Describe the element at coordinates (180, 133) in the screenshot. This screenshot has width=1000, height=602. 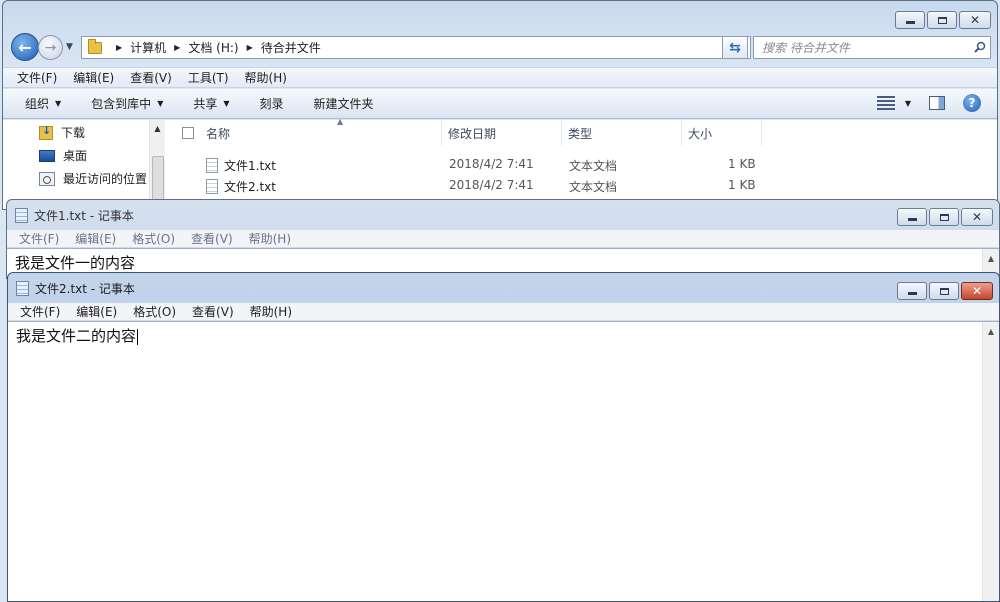
I see `select-all-checkbox-cell` at that location.